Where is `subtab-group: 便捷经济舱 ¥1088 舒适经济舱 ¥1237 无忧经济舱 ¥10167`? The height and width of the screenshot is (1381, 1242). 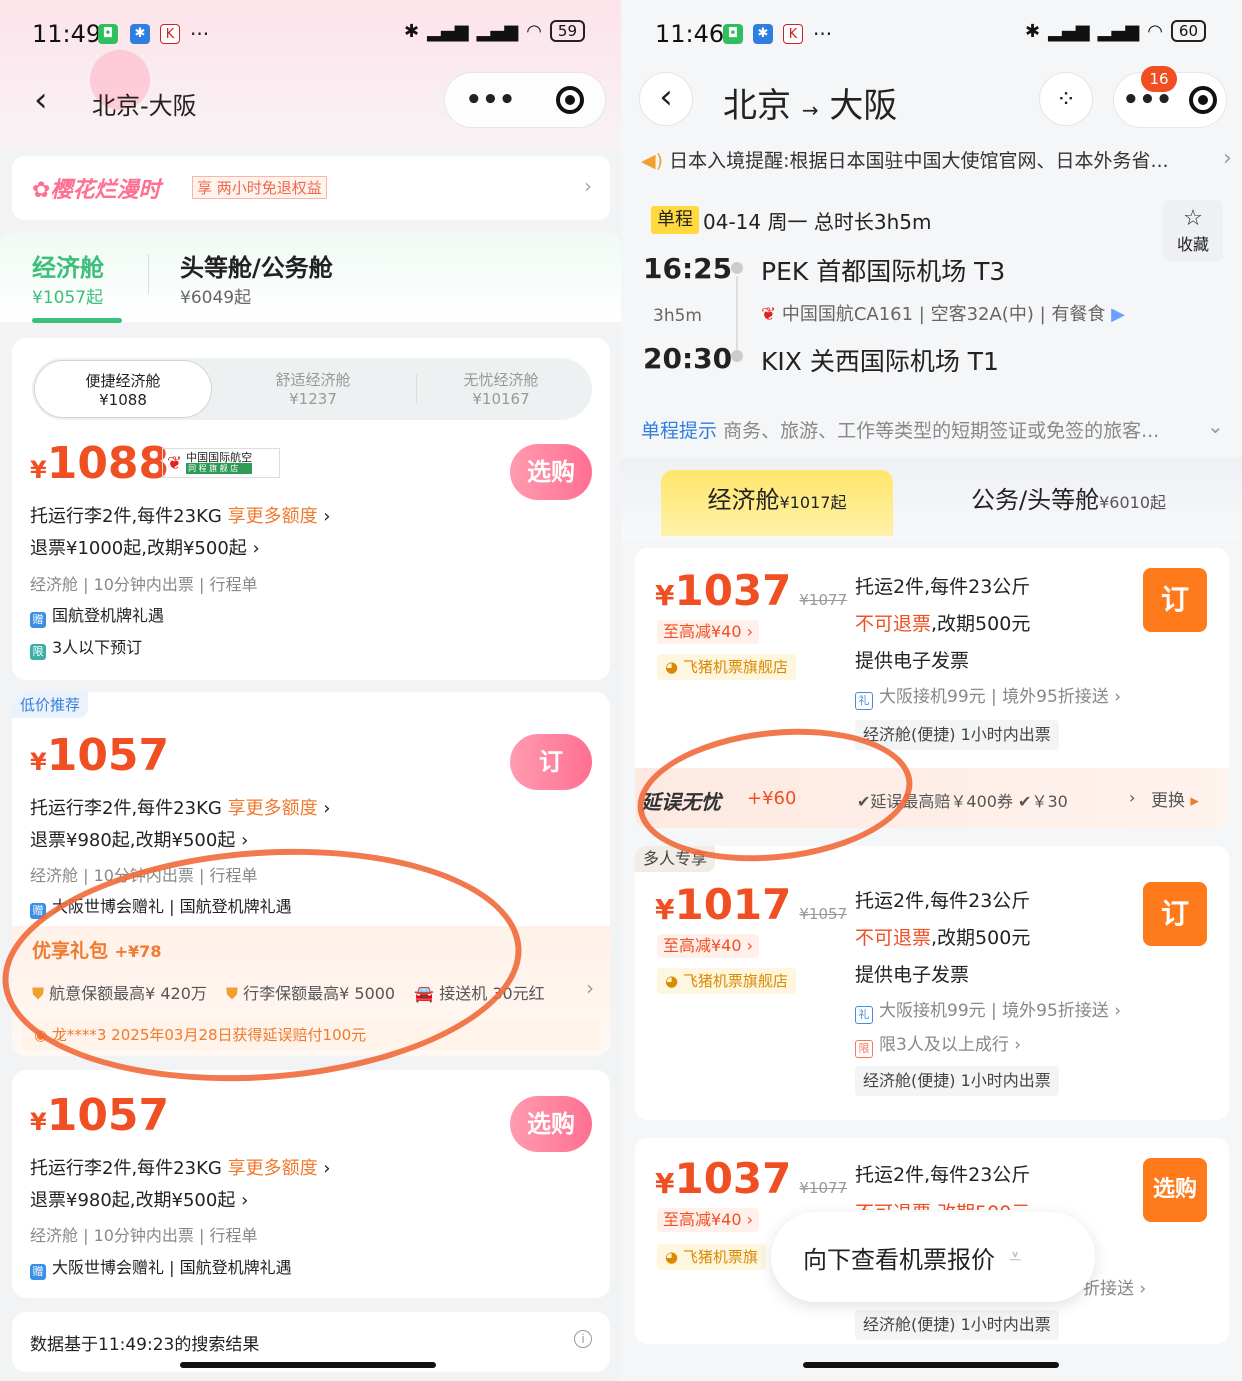 subtab-group: 便捷经济舱 ¥1088 舒适经济舱 ¥1237 无忧经济舱 ¥10167 is located at coordinates (312, 389).